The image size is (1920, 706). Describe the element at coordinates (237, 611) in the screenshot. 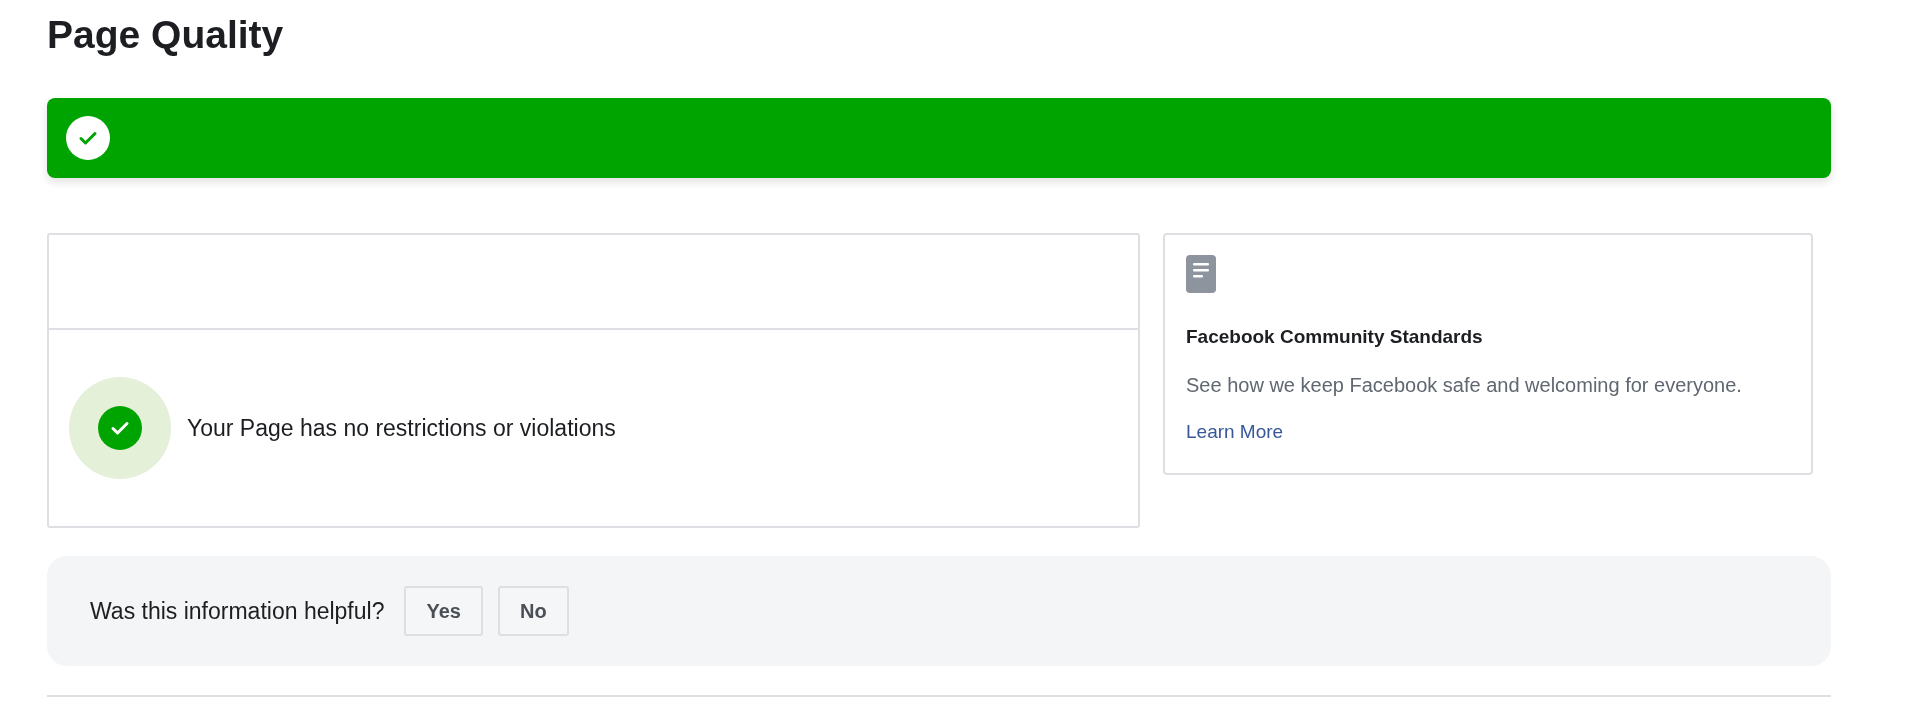

I see `feedback-question: Was this information helpful?` at that location.